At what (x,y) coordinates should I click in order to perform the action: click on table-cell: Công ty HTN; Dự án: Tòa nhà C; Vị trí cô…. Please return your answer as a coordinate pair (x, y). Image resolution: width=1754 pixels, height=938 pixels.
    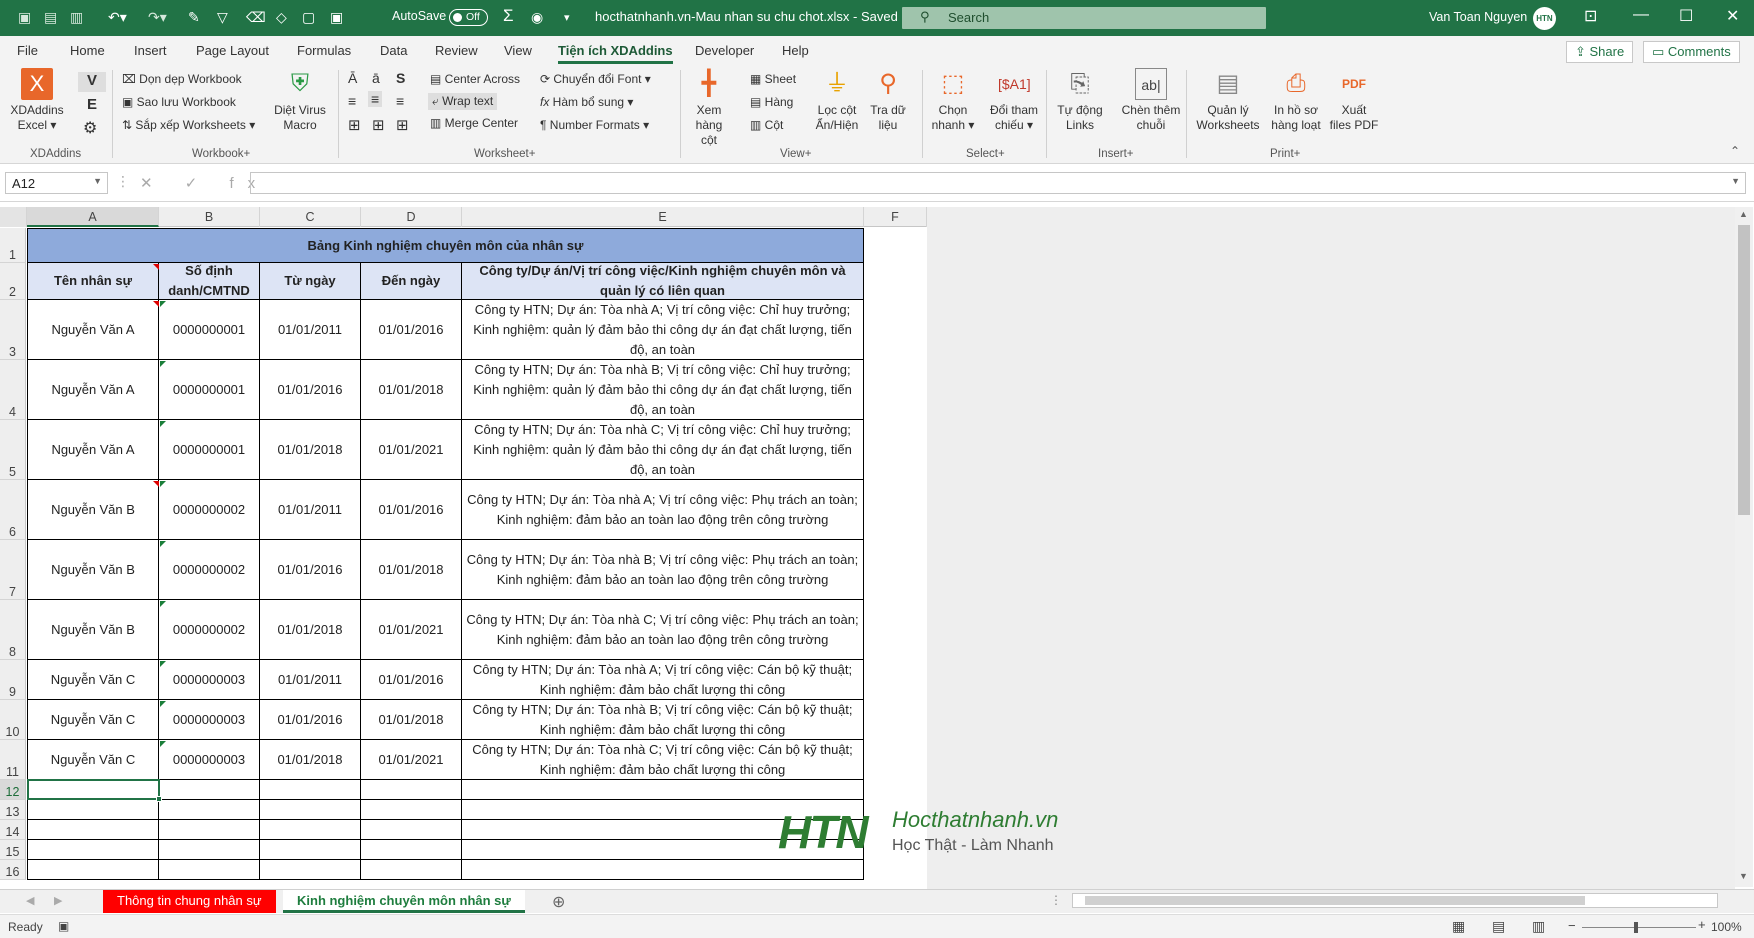
    Looking at the image, I should click on (663, 760).